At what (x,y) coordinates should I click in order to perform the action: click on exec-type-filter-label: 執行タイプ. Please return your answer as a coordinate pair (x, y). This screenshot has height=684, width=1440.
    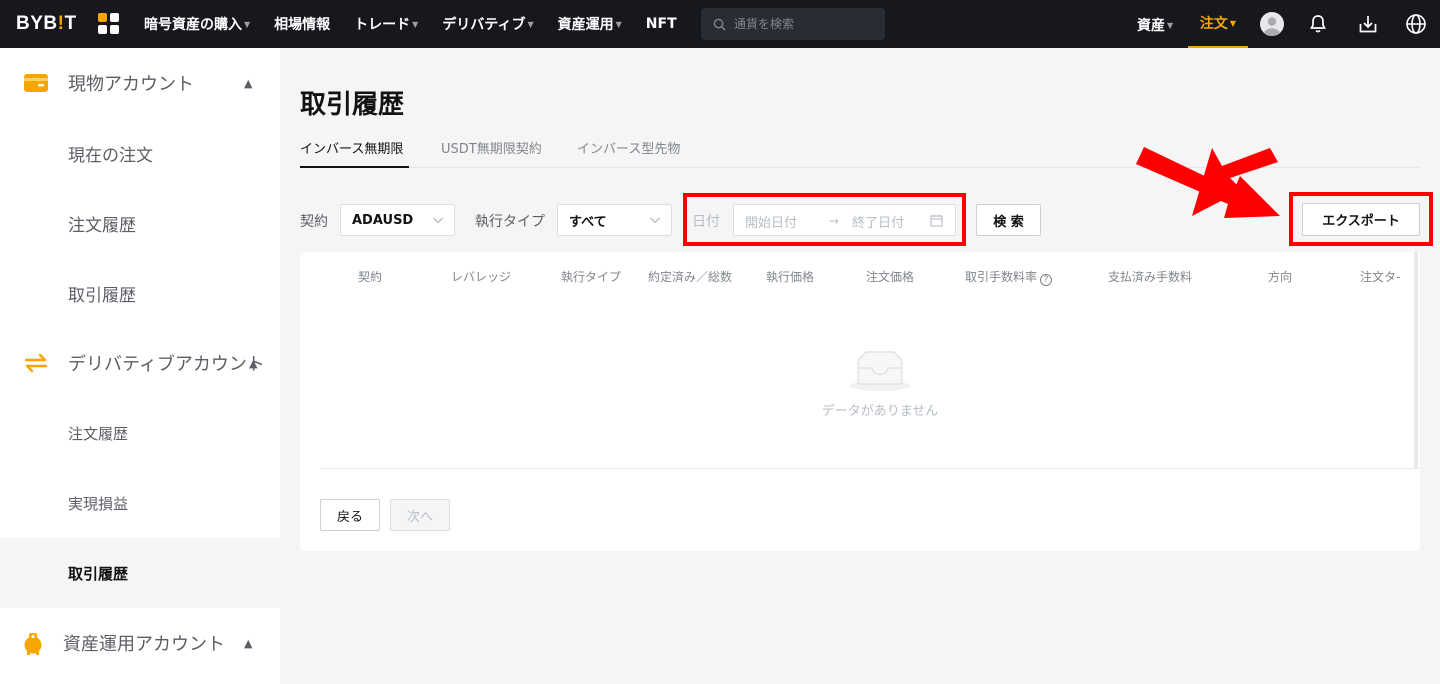
    Looking at the image, I should click on (510, 222).